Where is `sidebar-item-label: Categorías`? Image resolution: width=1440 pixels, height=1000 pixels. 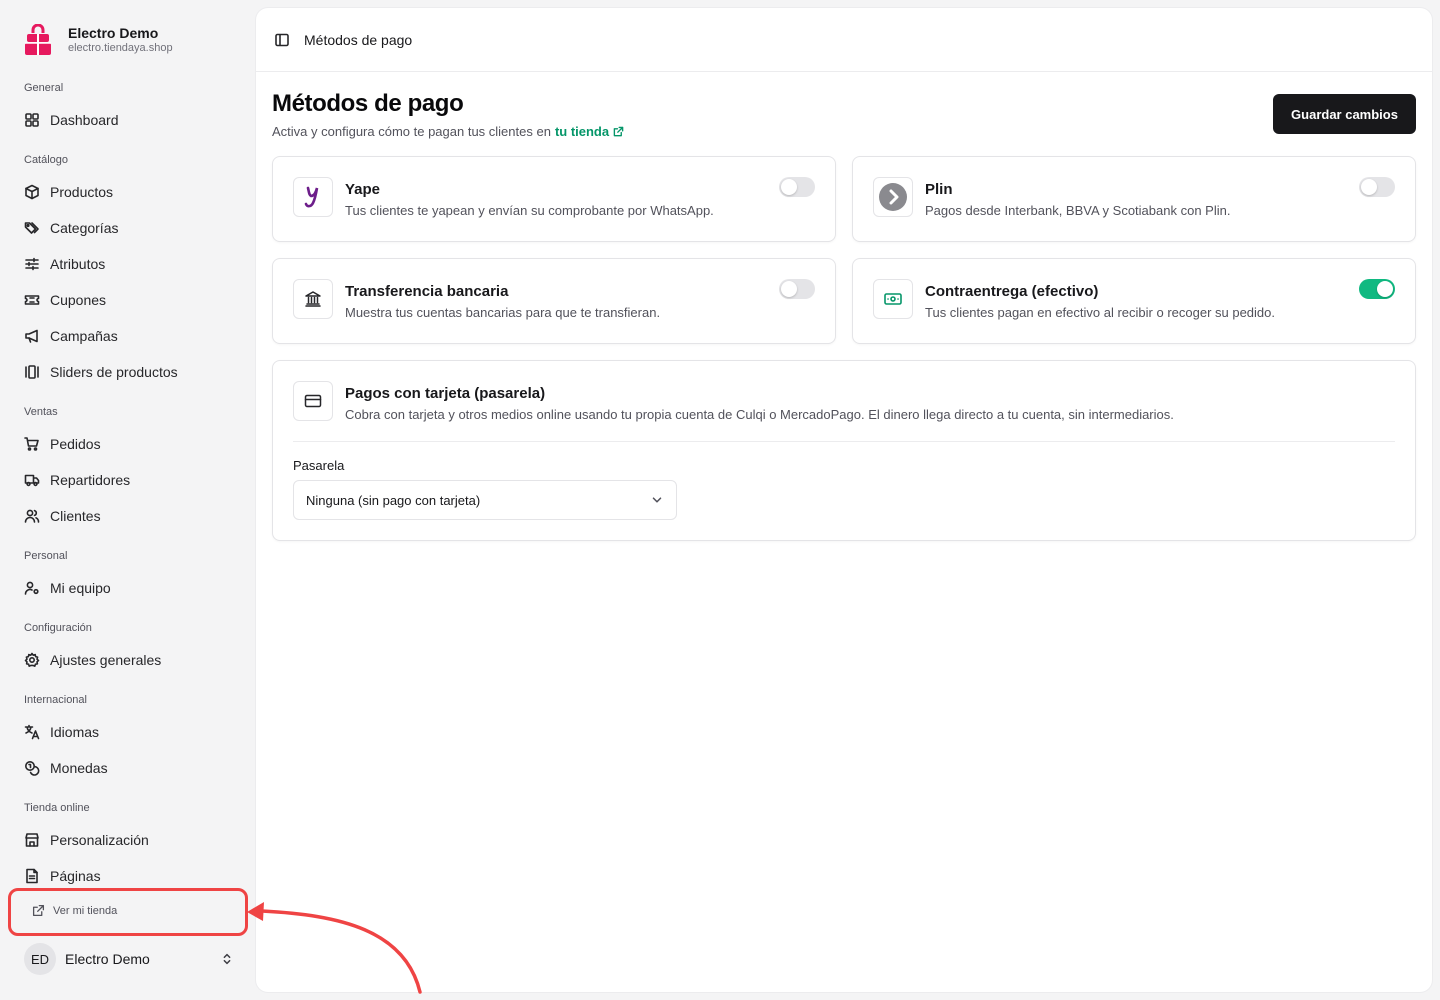 sidebar-item-label: Categorías is located at coordinates (84, 228).